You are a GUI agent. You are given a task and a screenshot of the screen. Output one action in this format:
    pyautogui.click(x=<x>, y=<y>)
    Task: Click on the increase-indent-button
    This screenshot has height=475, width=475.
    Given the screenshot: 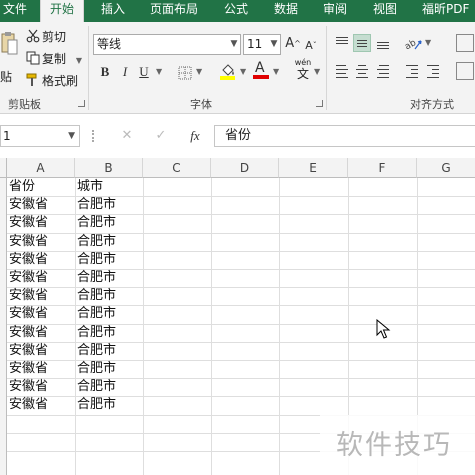 What is the action you would take?
    pyautogui.click(x=433, y=71)
    